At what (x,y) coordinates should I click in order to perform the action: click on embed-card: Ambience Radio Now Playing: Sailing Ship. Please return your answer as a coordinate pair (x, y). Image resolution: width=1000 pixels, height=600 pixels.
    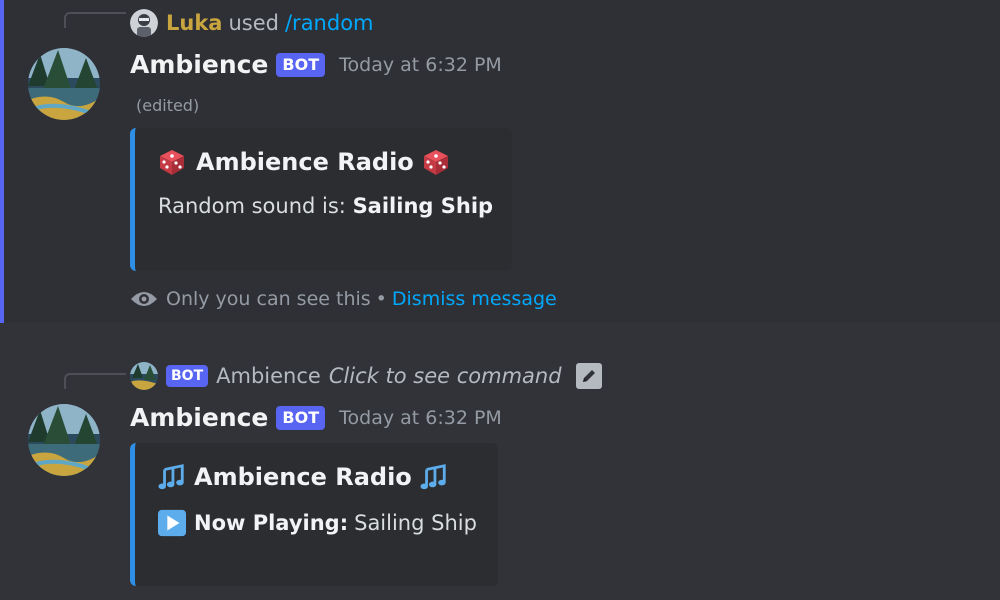
    Looking at the image, I should click on (314, 514).